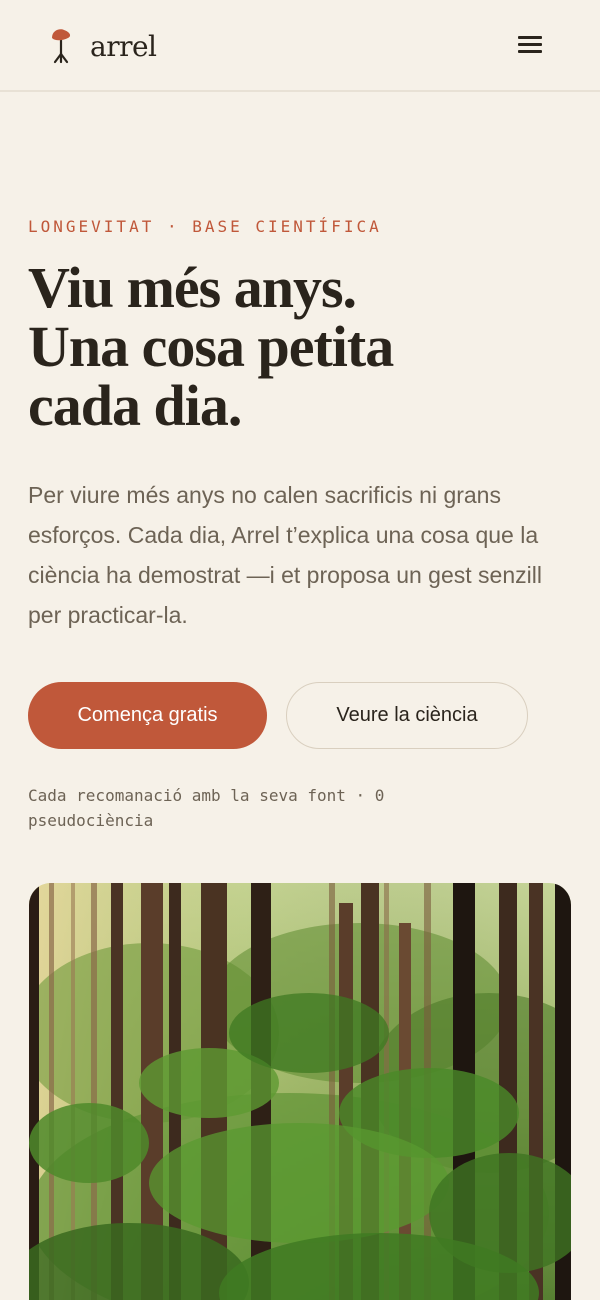 This screenshot has width=600, height=1300. What do you see at coordinates (123, 46) in the screenshot?
I see `brand-name: arrel` at bounding box center [123, 46].